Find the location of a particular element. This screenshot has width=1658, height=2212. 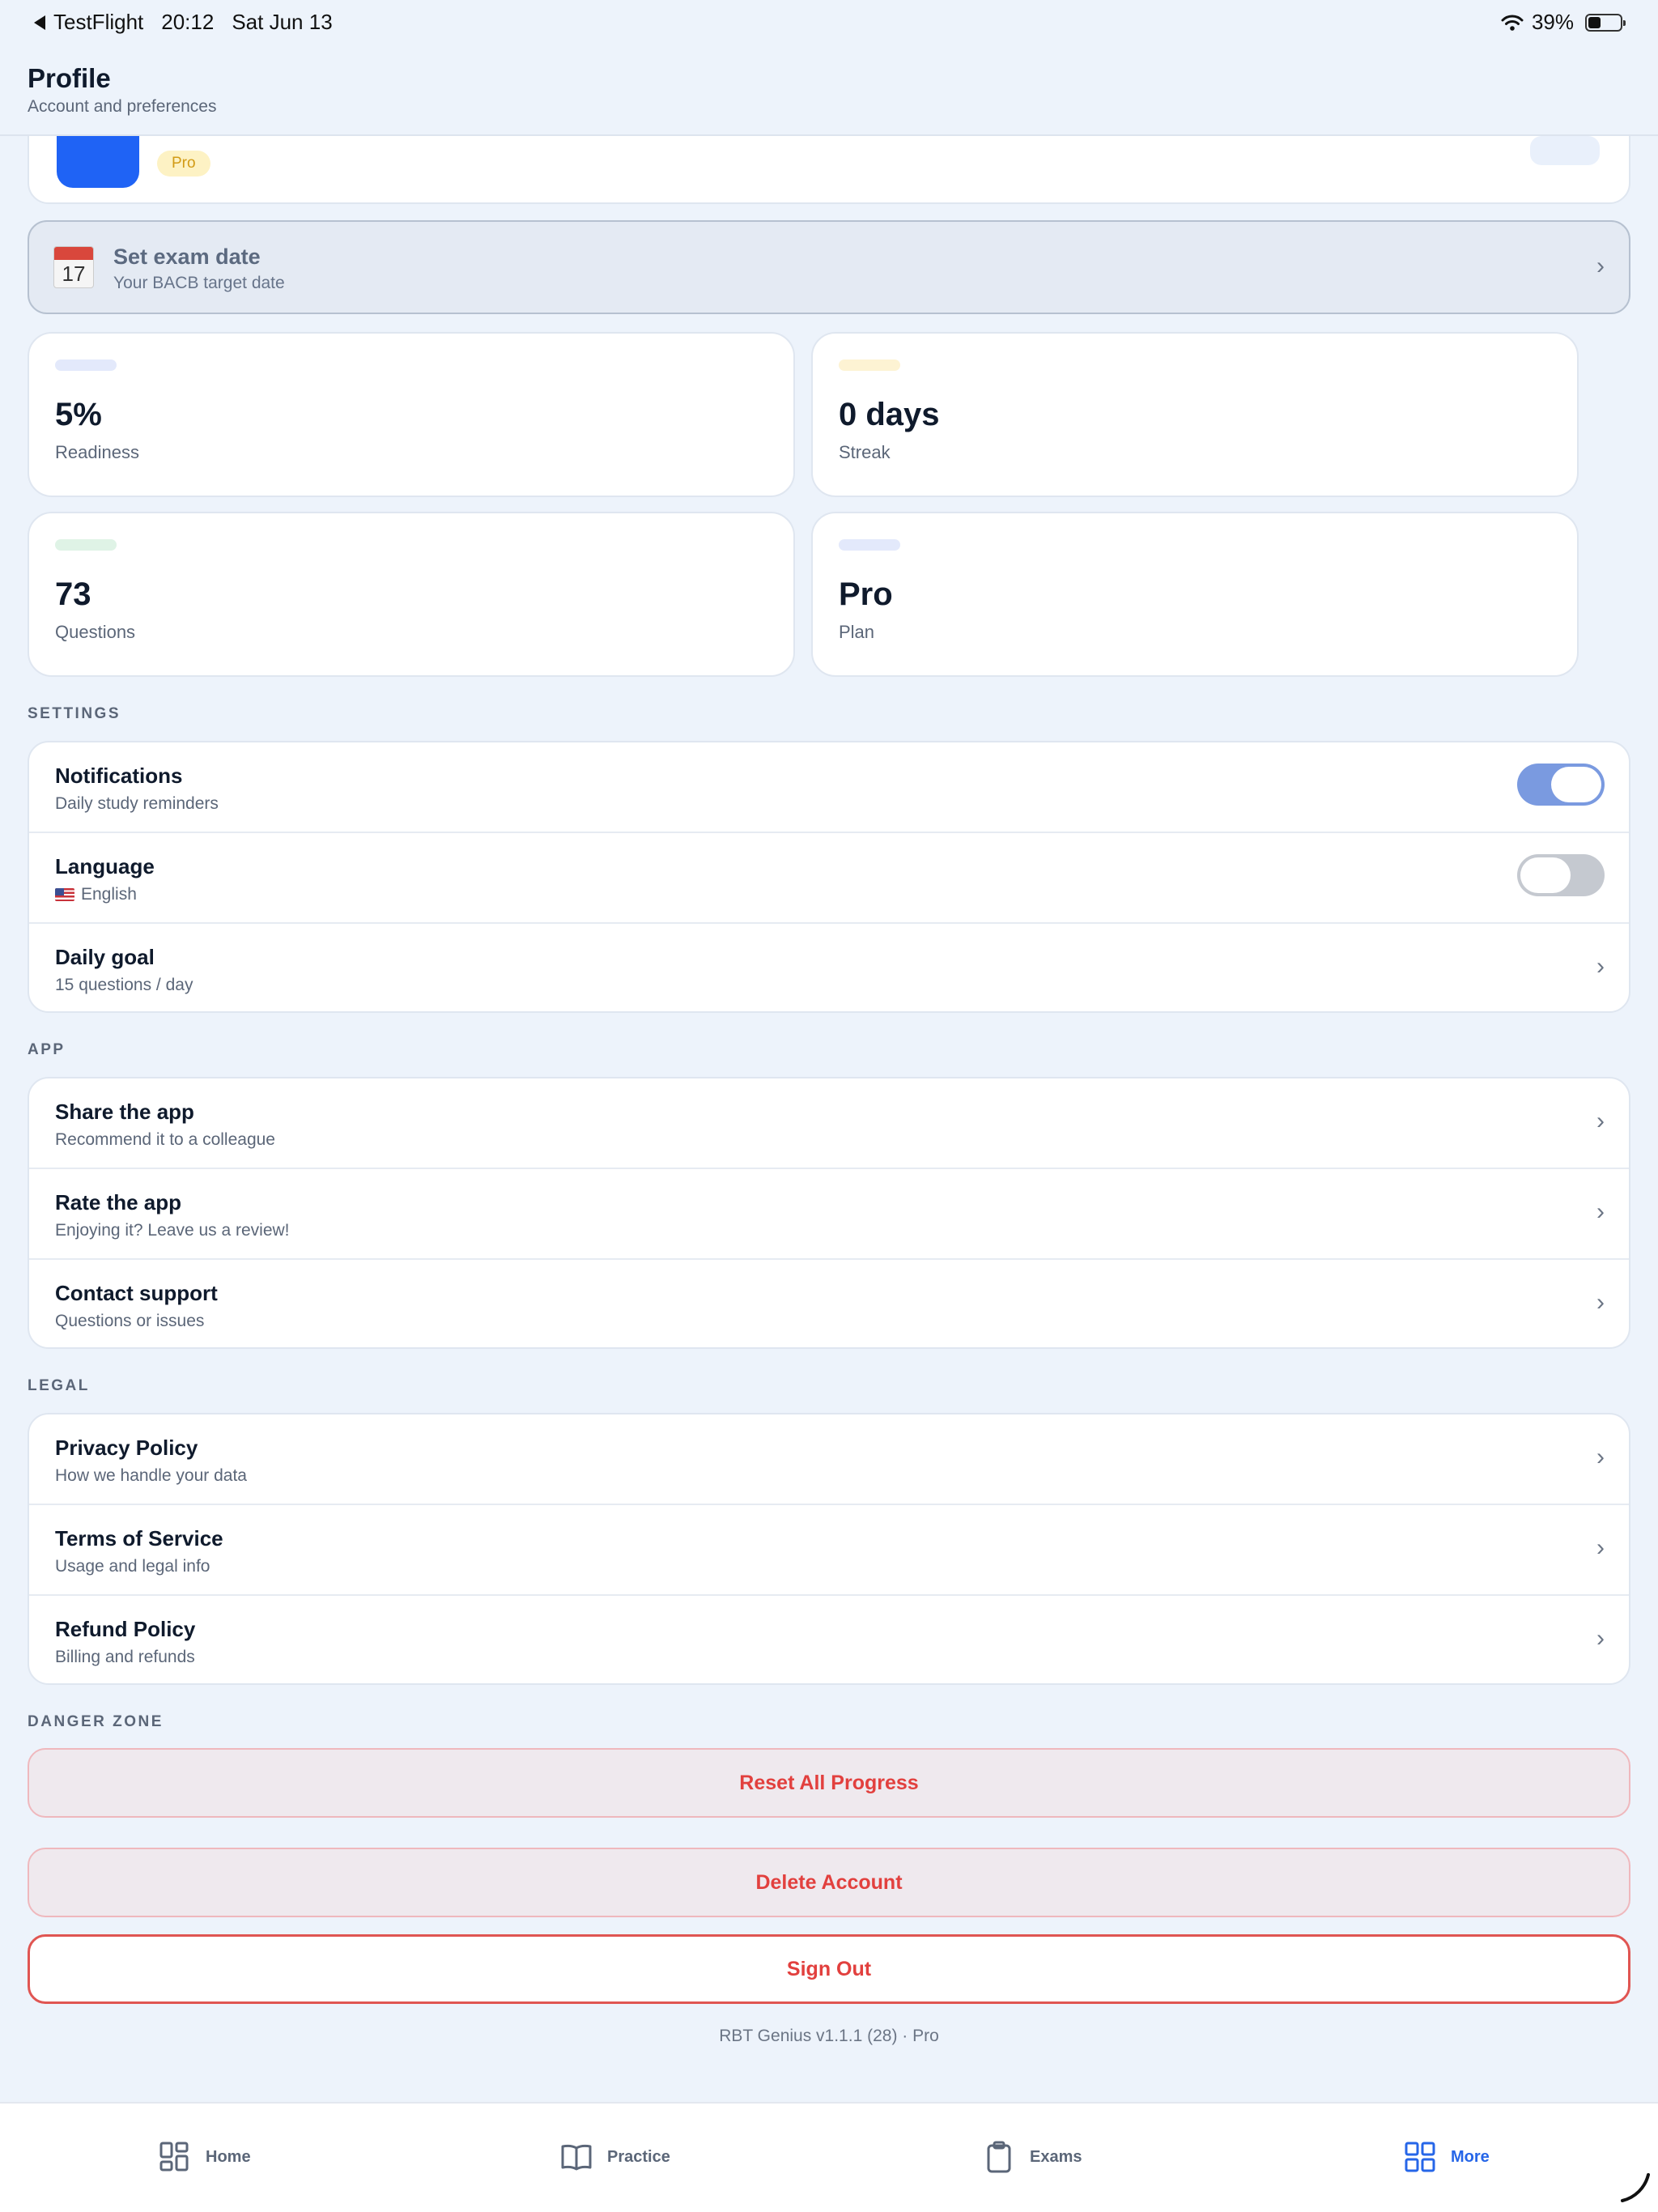

section-heading-app: APP is located at coordinates (47, 1049).